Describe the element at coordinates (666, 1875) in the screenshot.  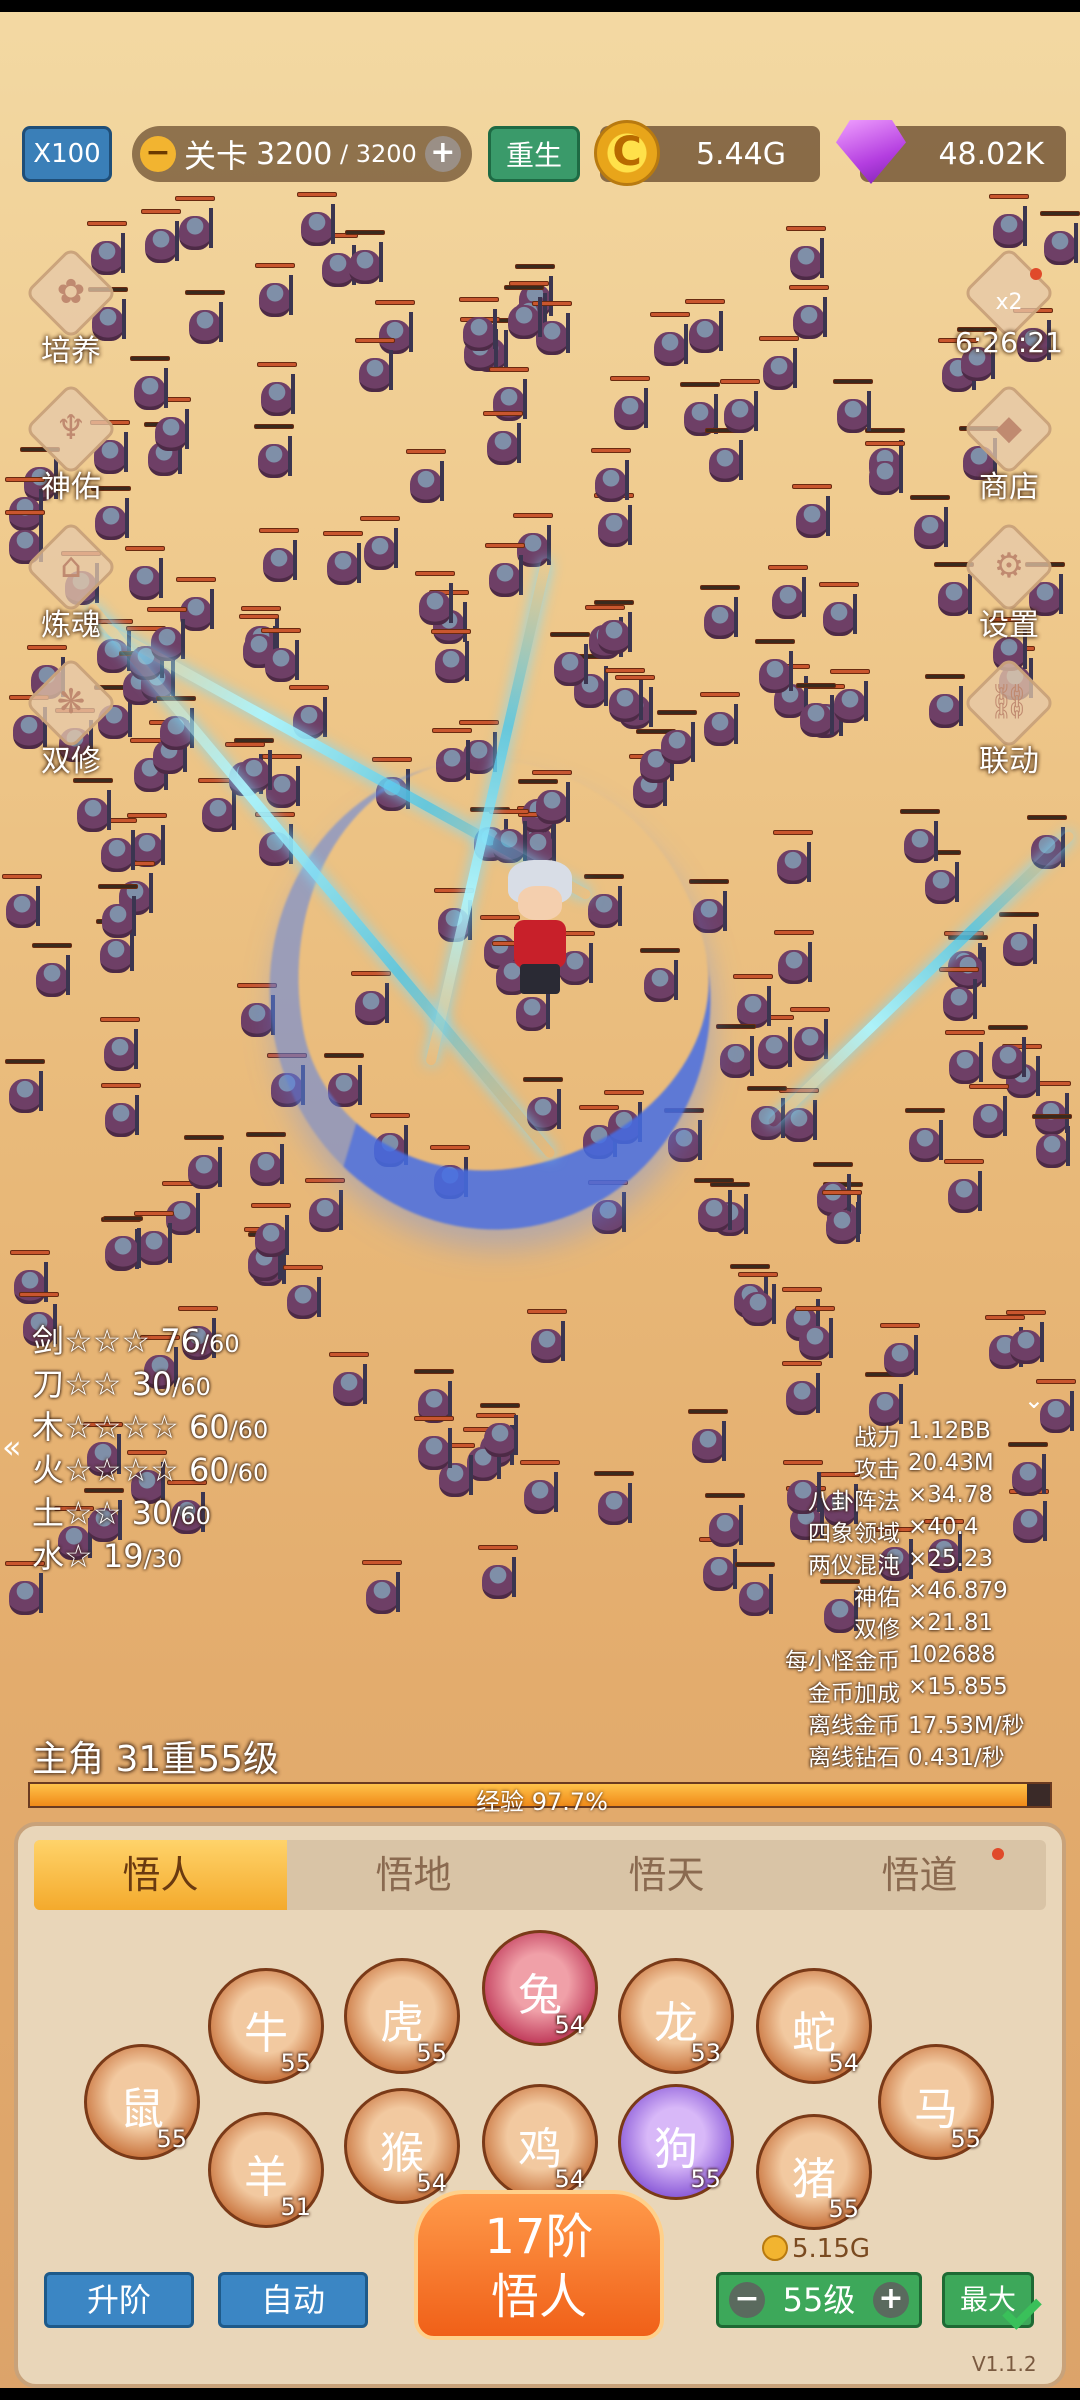
I see `tab-heaven: 悟天` at that location.